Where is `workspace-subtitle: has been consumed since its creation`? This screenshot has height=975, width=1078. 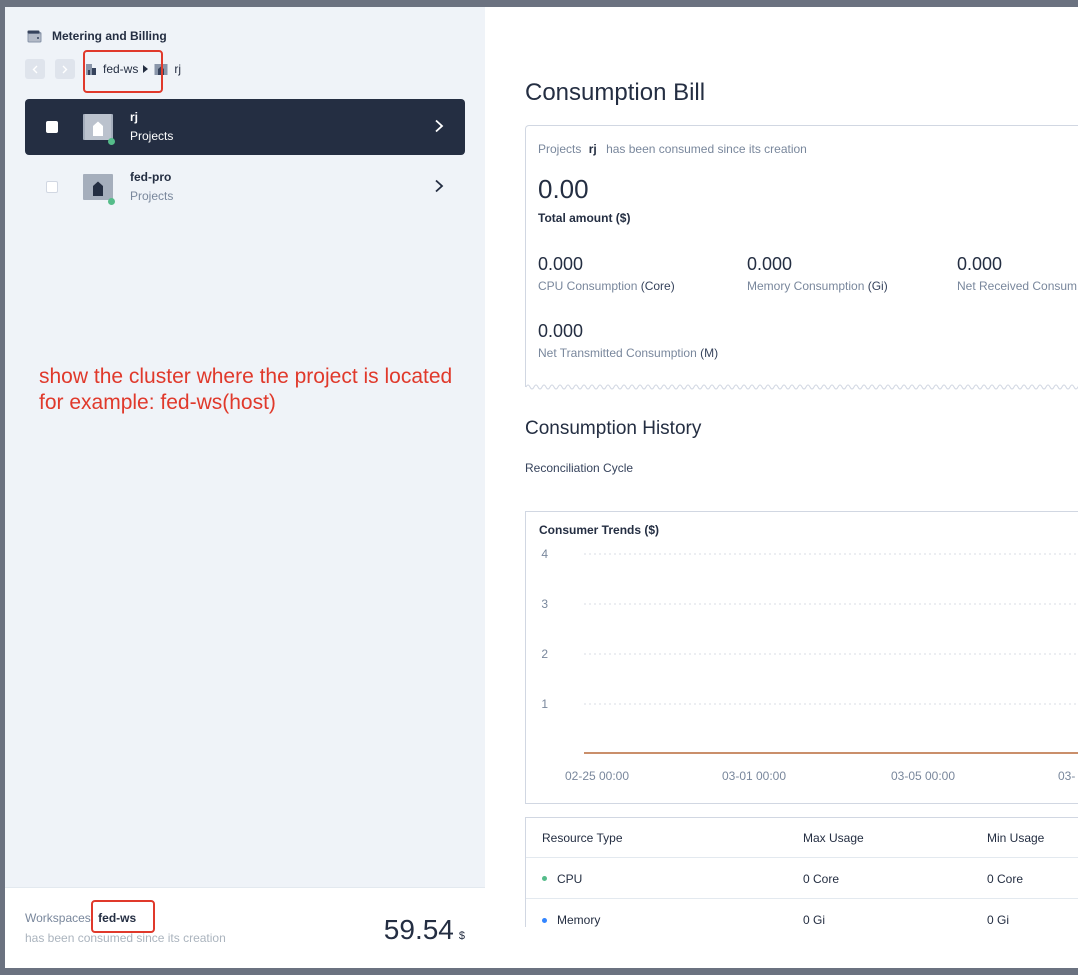
workspace-subtitle: has been consumed since its creation is located at coordinates (125, 938).